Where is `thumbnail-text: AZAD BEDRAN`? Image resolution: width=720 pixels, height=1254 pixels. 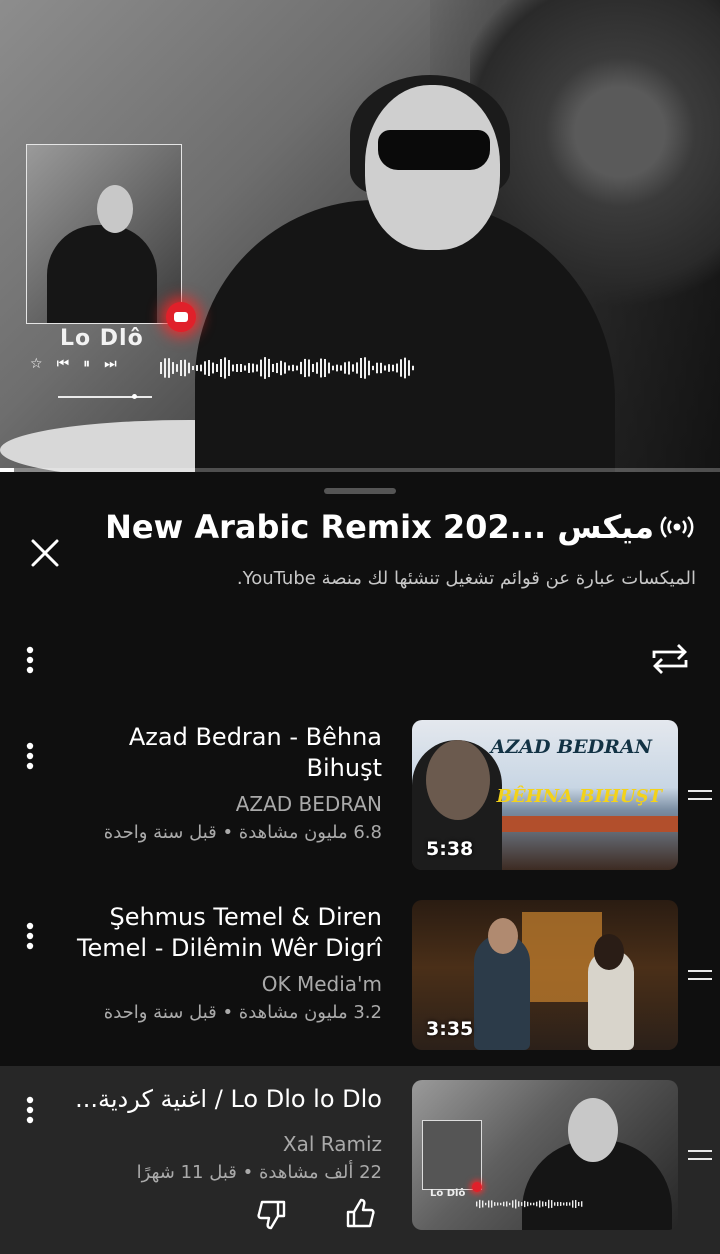
thumbnail-text: AZAD BEDRAN is located at coordinates (571, 747).